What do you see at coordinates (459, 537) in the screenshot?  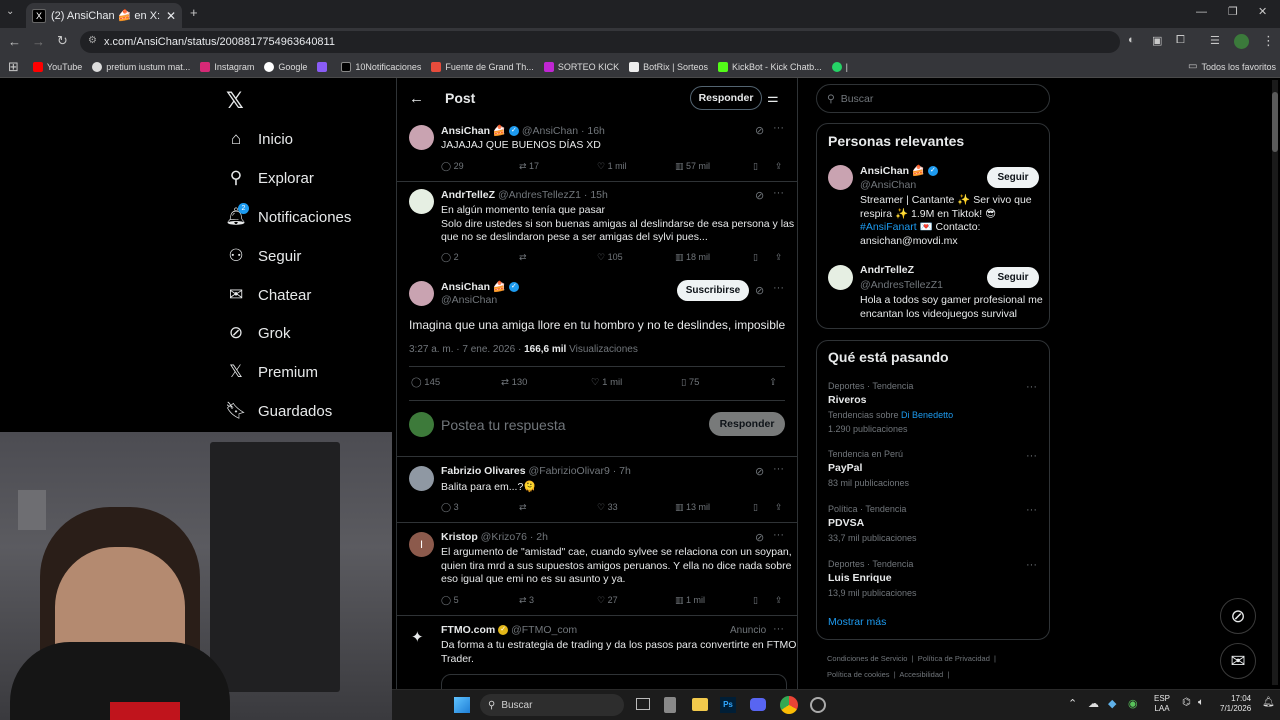 I see `author-name: Kristop` at bounding box center [459, 537].